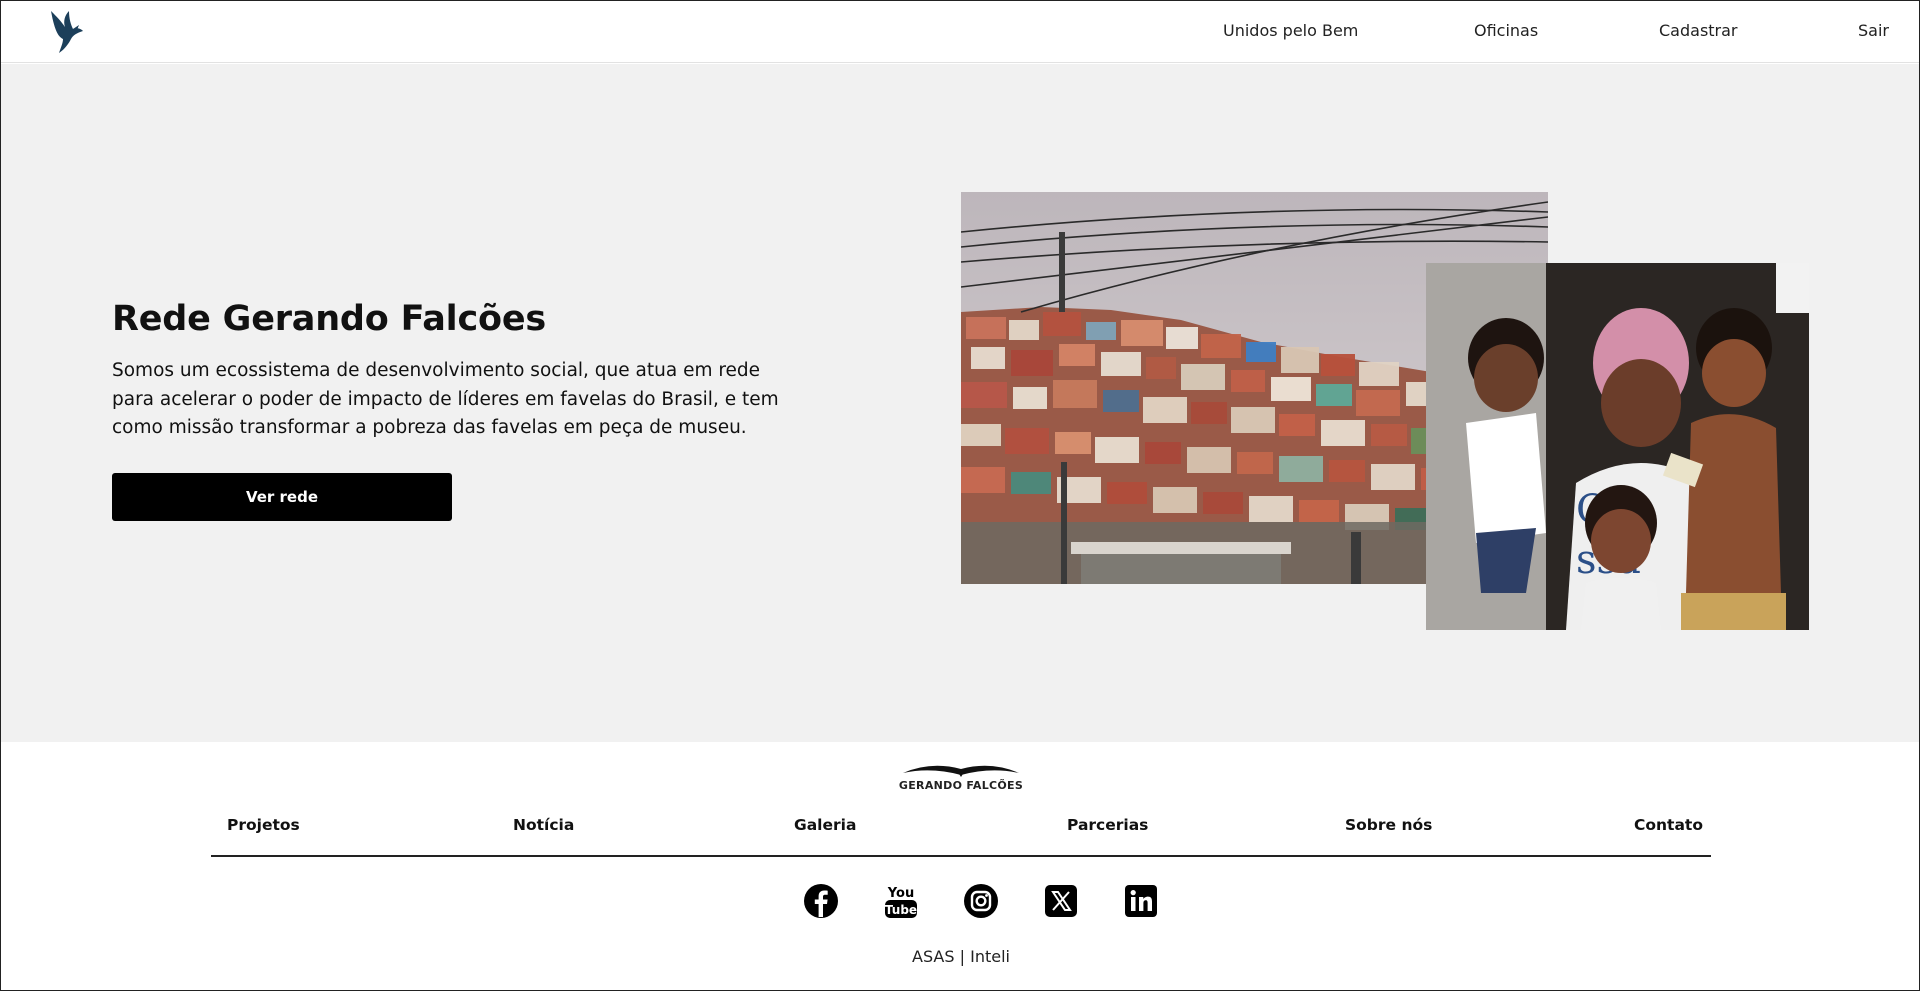  Describe the element at coordinates (282, 497) in the screenshot. I see `ver-rede-button: Ver rede` at that location.